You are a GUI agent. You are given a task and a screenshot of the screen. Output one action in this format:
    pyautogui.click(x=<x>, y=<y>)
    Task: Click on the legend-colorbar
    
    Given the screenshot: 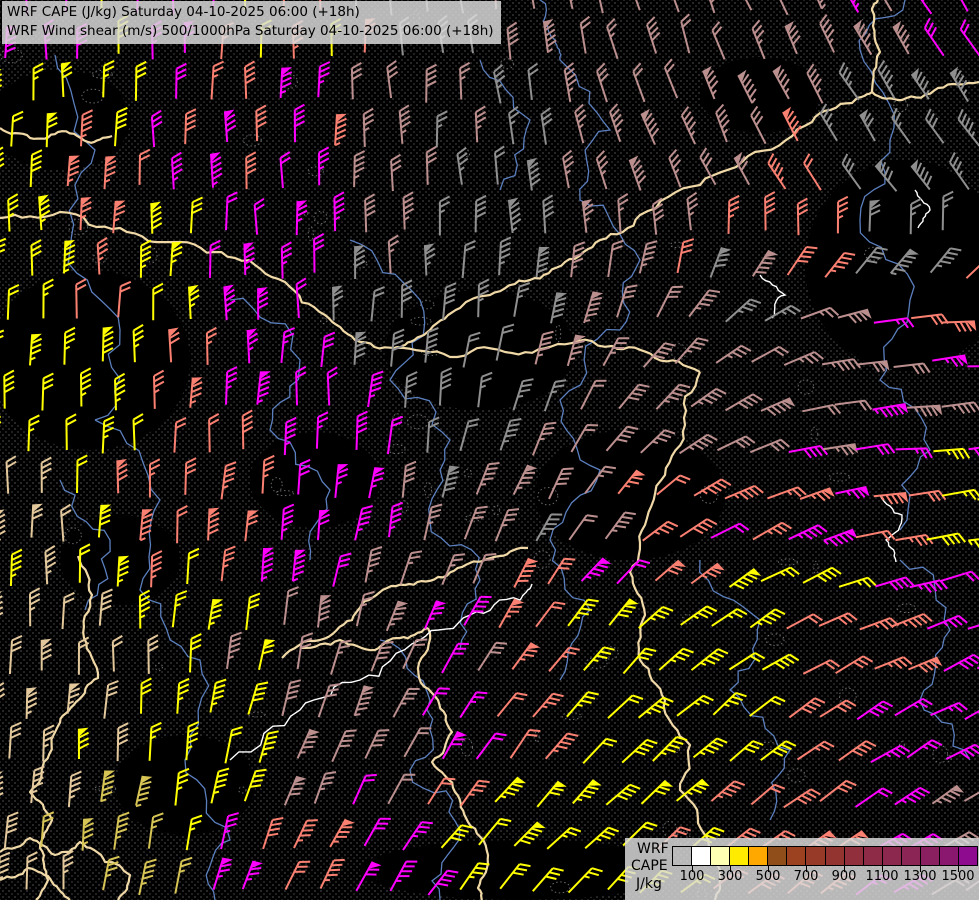 What is the action you would take?
    pyautogui.click(x=825, y=856)
    